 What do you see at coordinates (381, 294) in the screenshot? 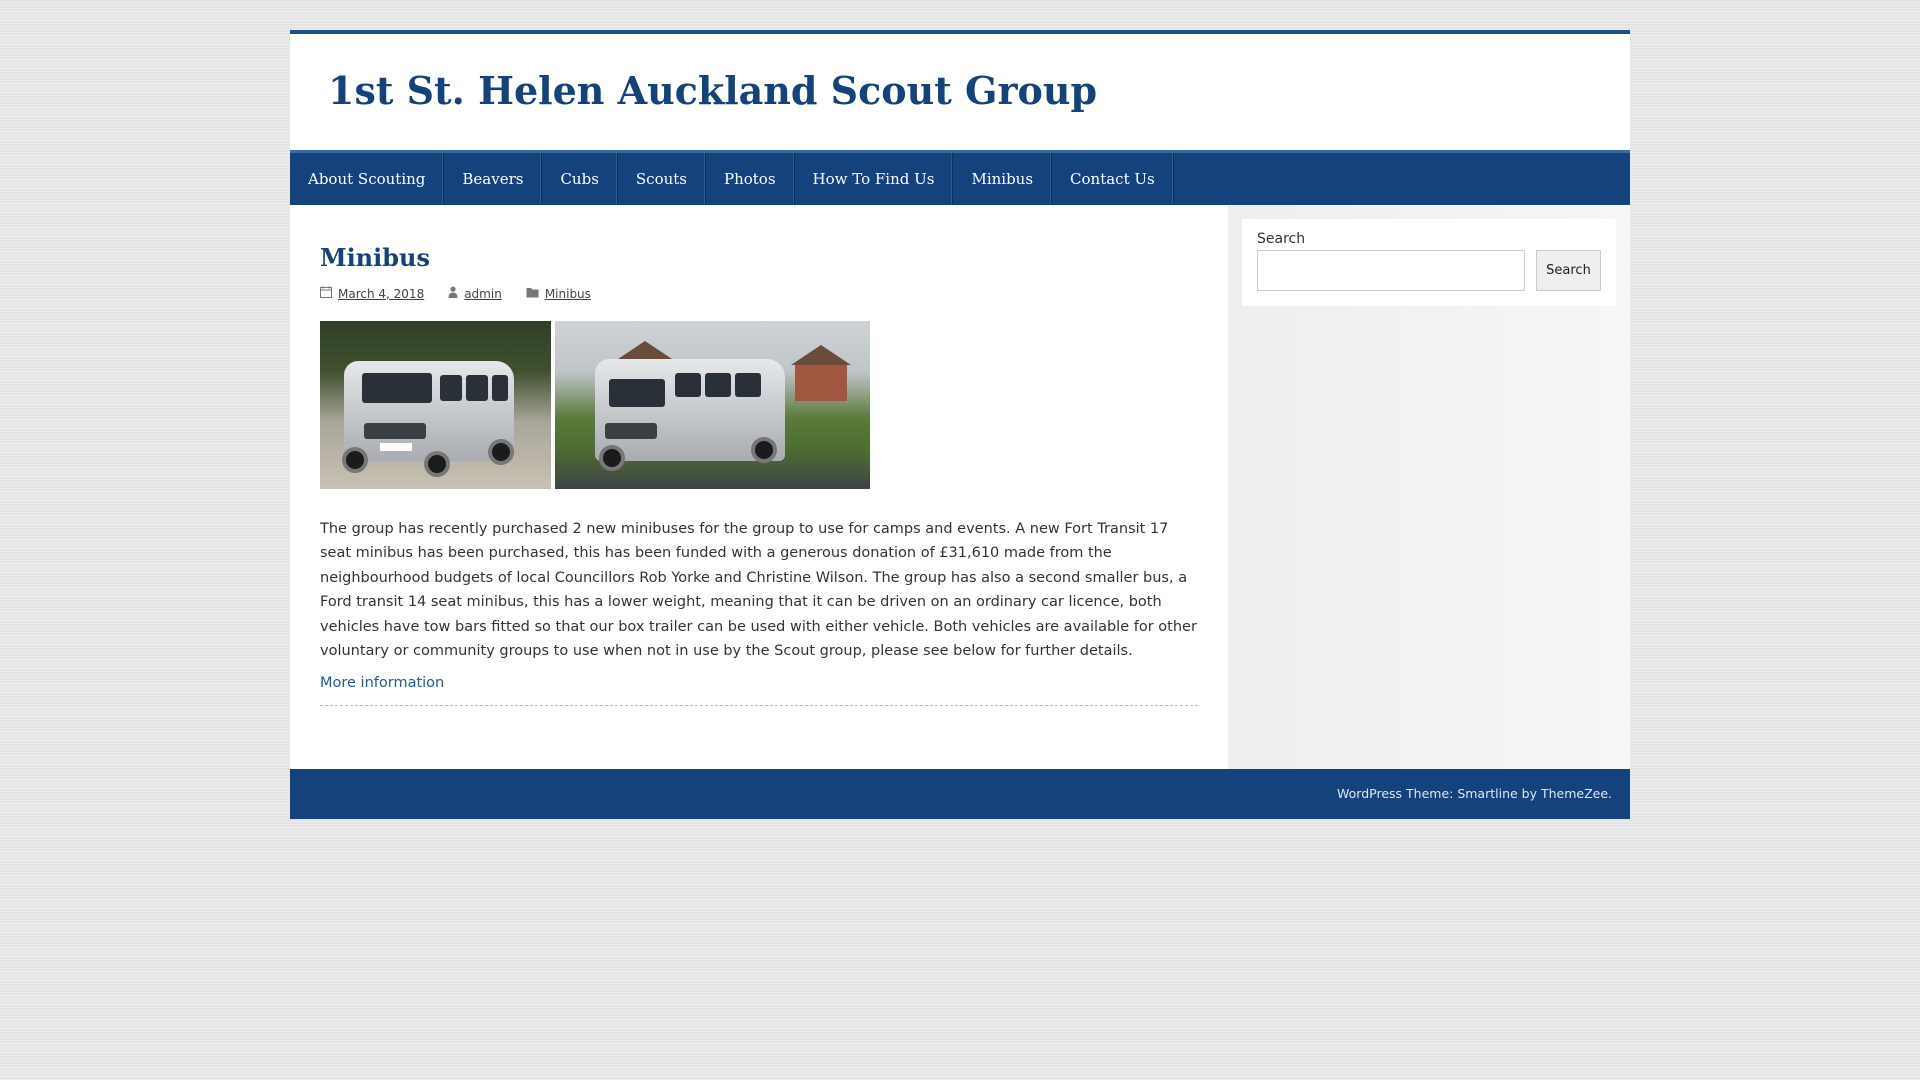
I see `post-date-link: March 4, 2018` at bounding box center [381, 294].